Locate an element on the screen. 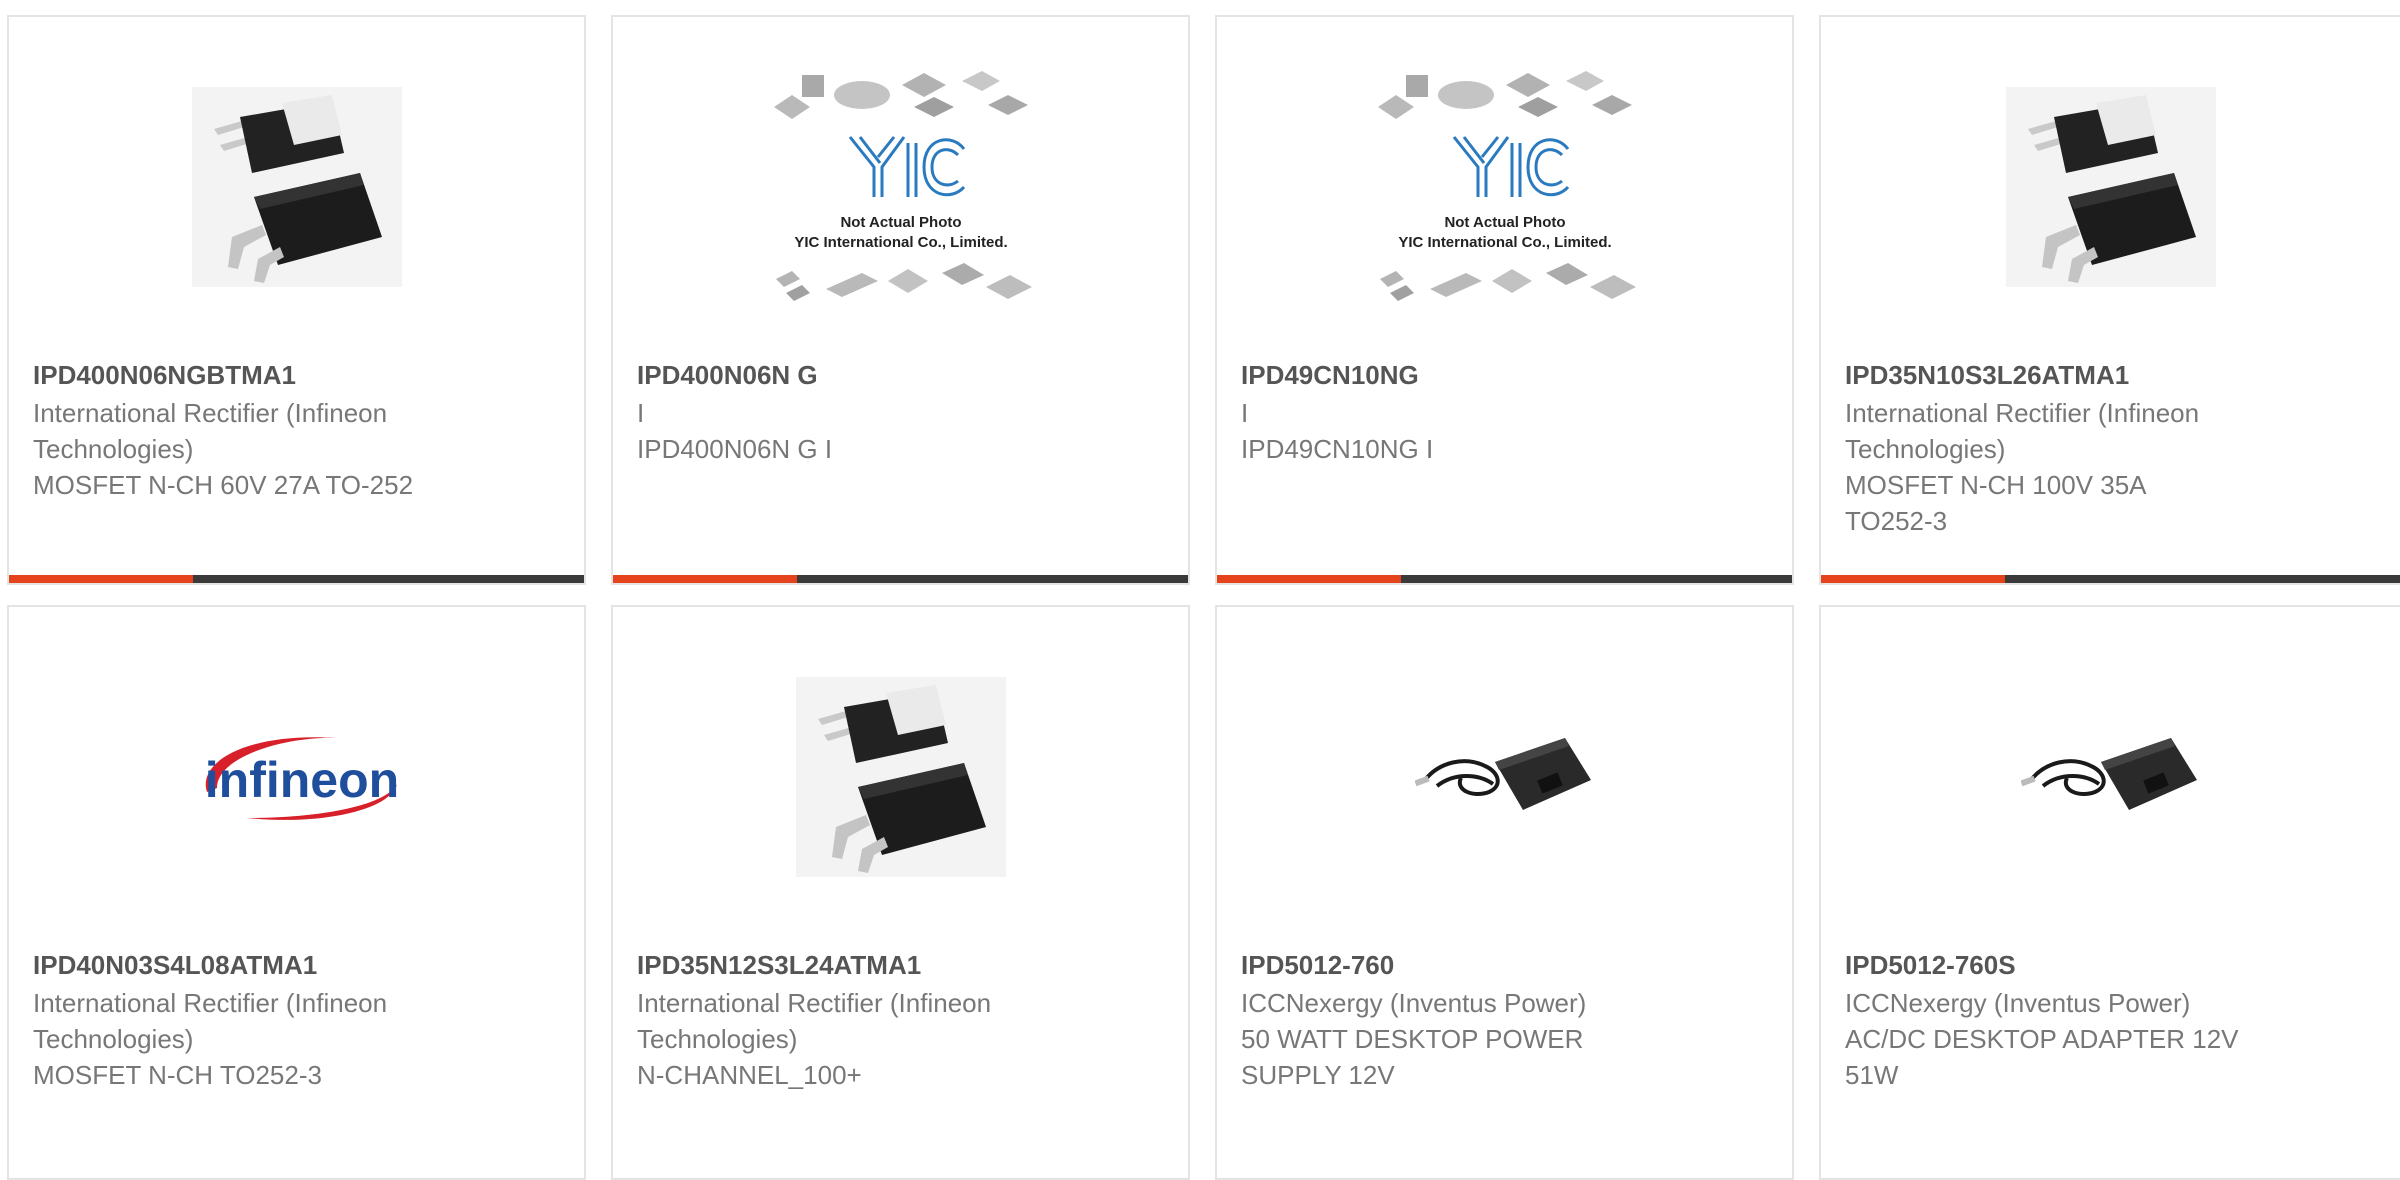 Image resolution: width=2400 pixels, height=1180 pixels. product-image: infineon is located at coordinates (296, 777).